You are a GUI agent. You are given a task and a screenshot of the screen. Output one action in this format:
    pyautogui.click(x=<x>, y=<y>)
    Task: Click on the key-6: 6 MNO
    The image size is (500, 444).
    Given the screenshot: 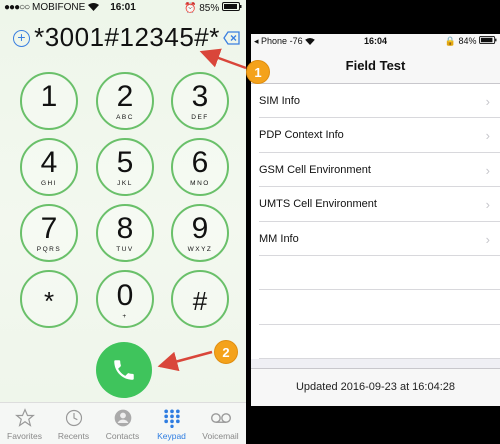 What is the action you would take?
    pyautogui.click(x=200, y=167)
    